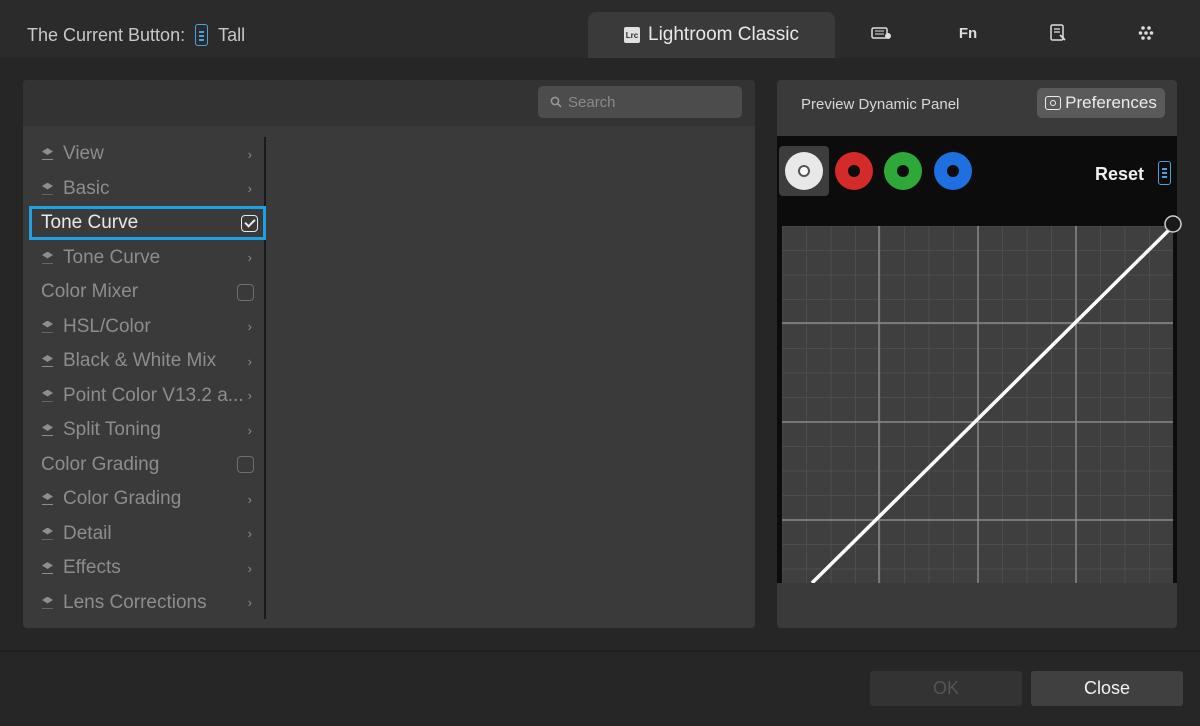  What do you see at coordinates (1173, 224) in the screenshot?
I see `curve-endpoint-handle` at bounding box center [1173, 224].